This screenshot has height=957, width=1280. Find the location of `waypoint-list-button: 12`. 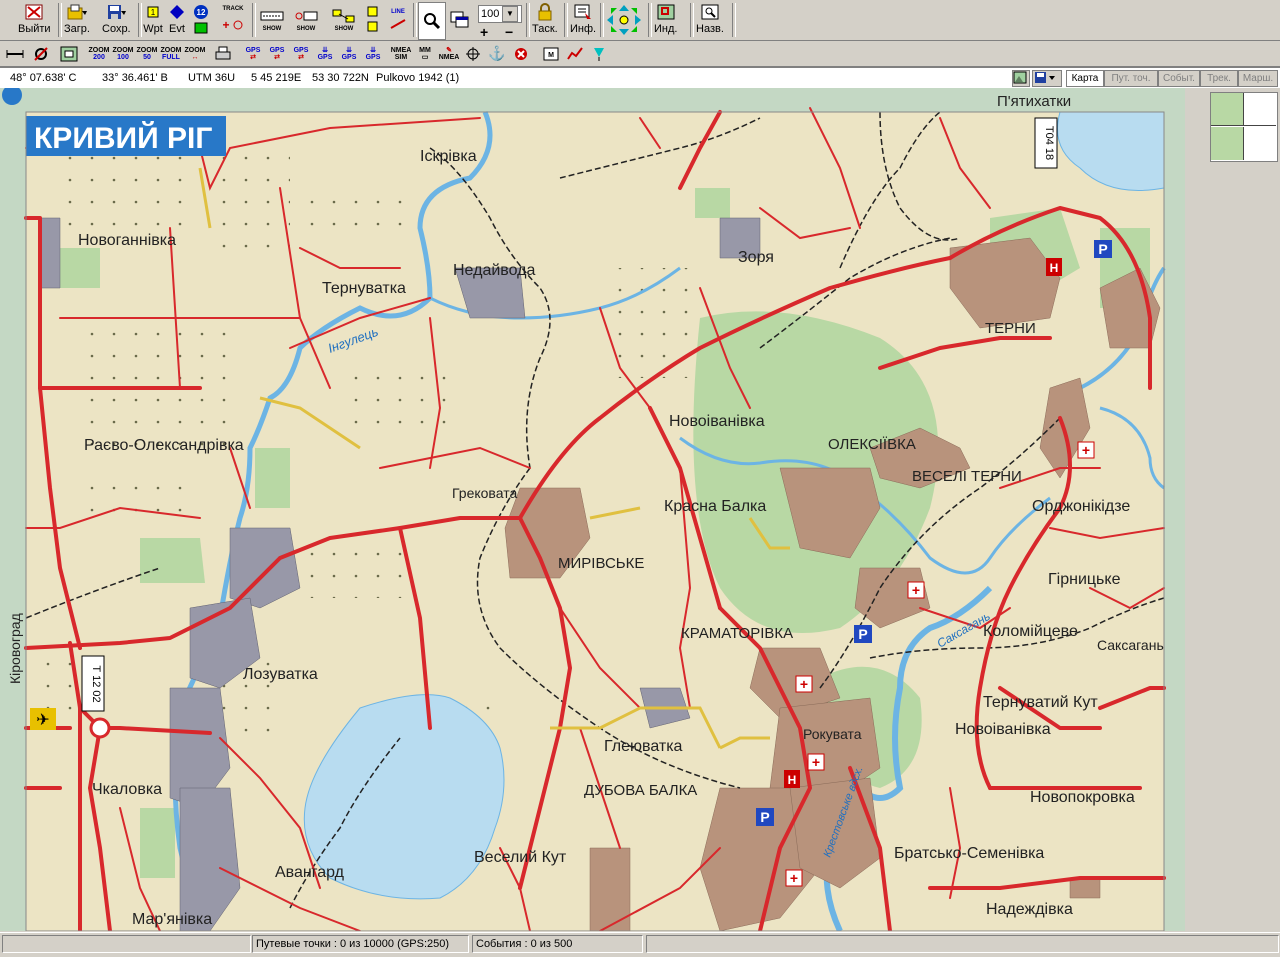

waypoint-list-button: 12 is located at coordinates (201, 20).